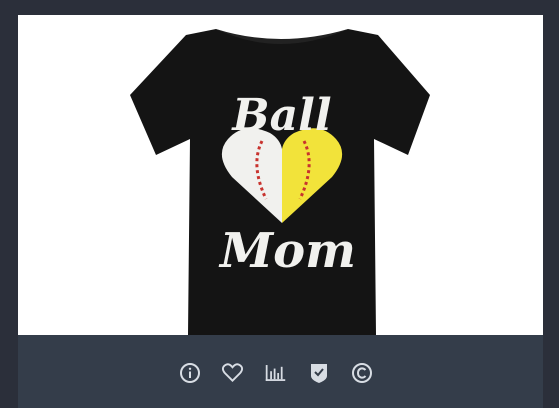 This screenshot has width=559, height=408. I want to click on info-button, so click(189, 373).